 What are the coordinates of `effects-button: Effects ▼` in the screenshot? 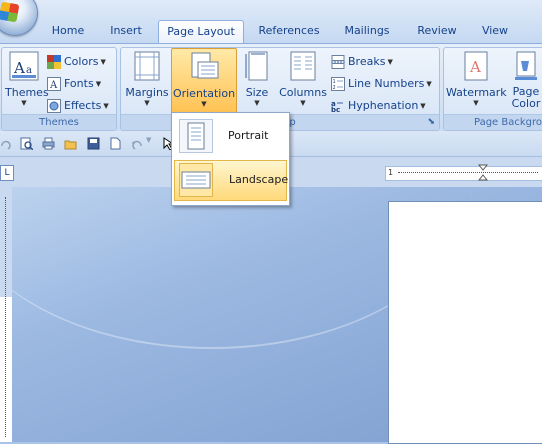 It's located at (78, 106).